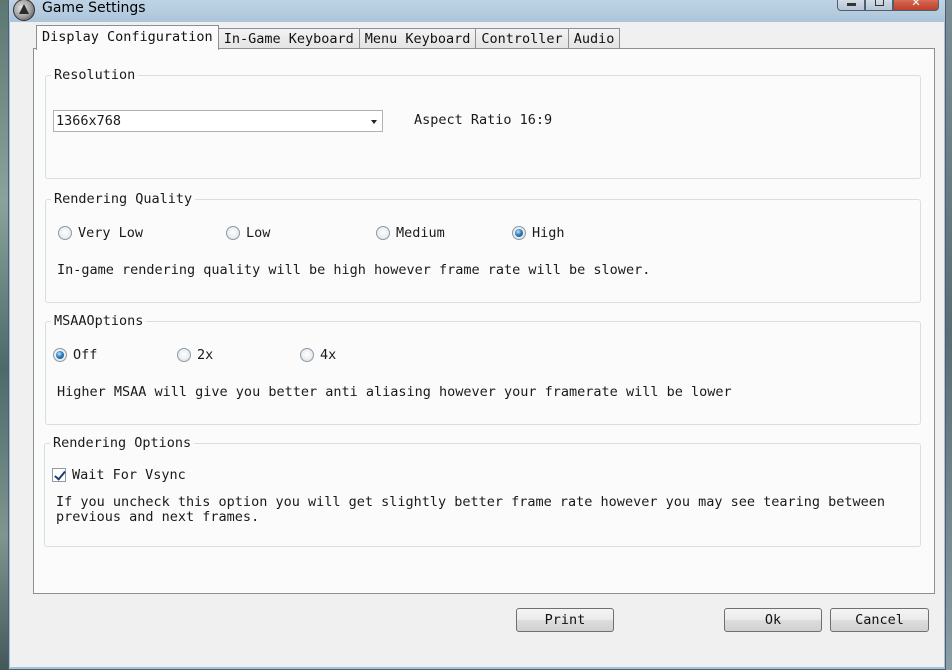 The width and height of the screenshot is (952, 670). I want to click on radio-high: High, so click(538, 233).